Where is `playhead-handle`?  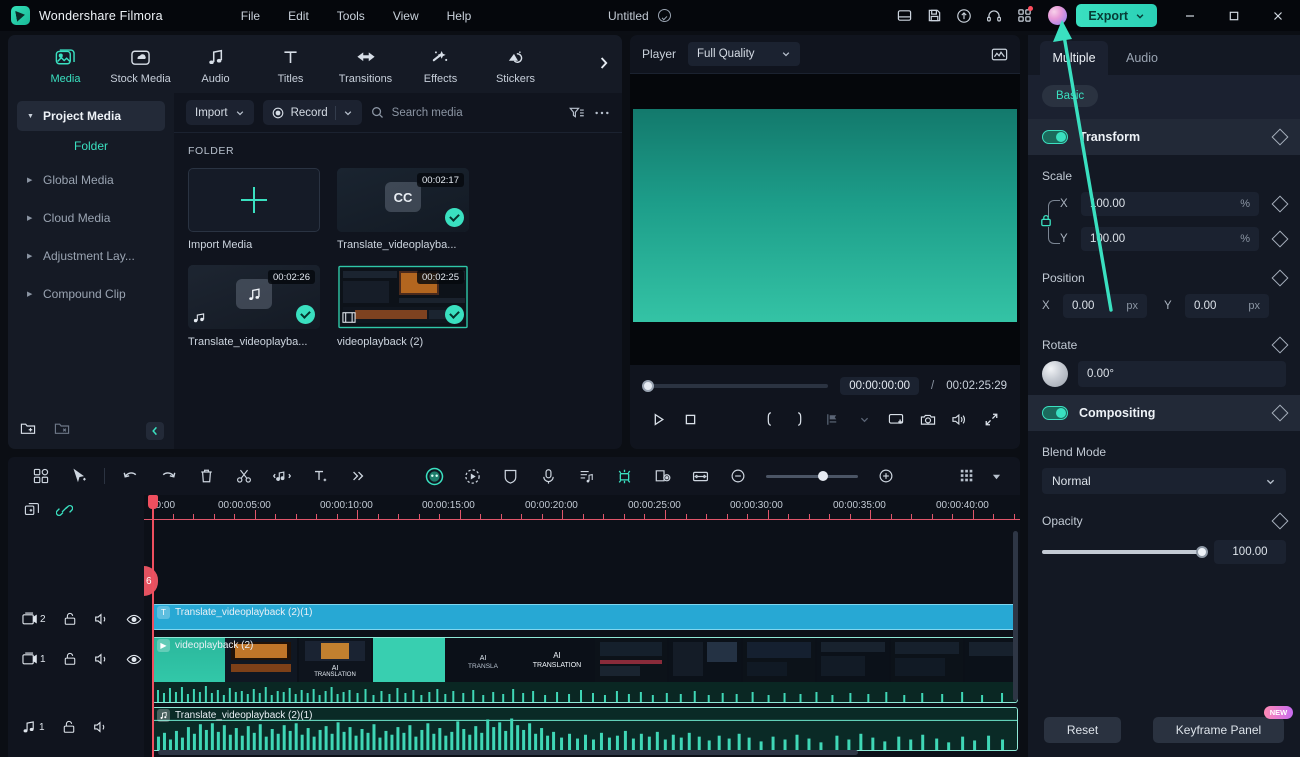
playhead-handle is located at coordinates (153, 502).